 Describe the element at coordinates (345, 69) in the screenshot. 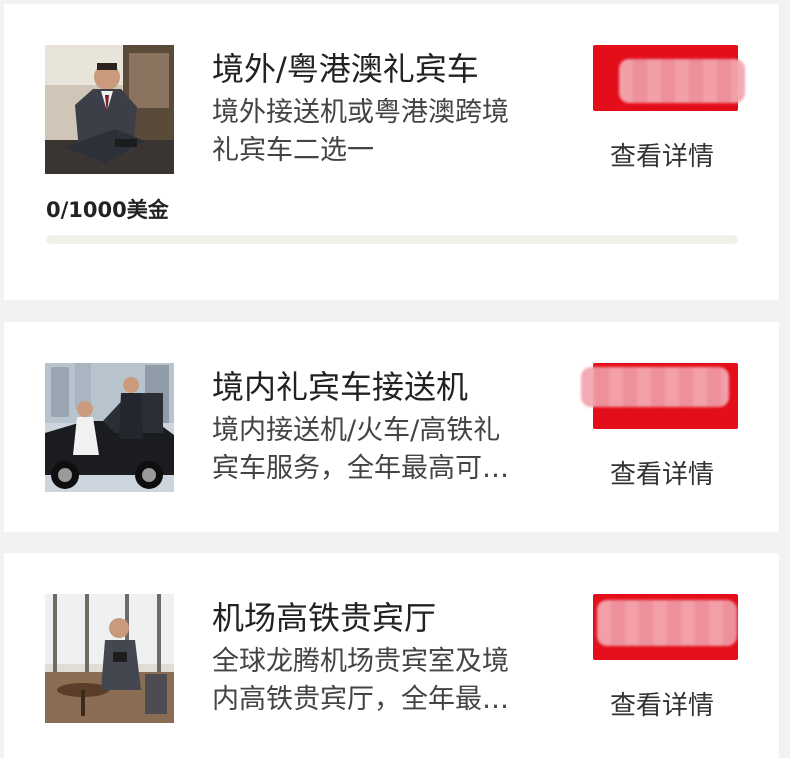

I see `benefit-title: 境外/粤港澳礼宾车` at that location.